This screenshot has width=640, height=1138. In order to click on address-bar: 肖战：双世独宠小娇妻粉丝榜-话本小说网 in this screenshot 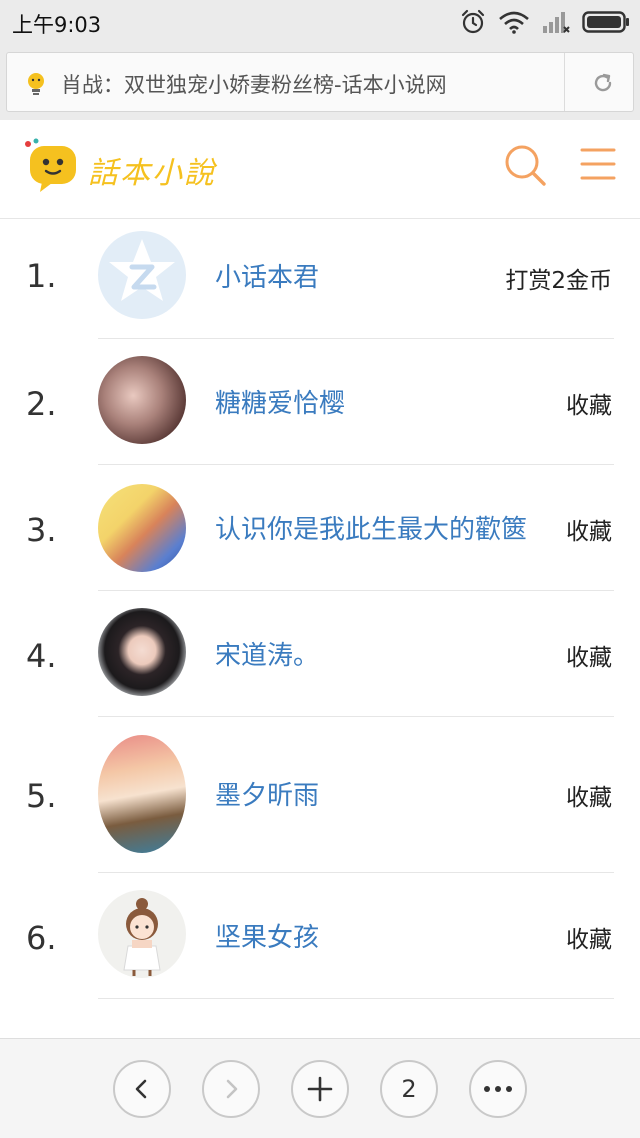, I will do `click(320, 82)`.